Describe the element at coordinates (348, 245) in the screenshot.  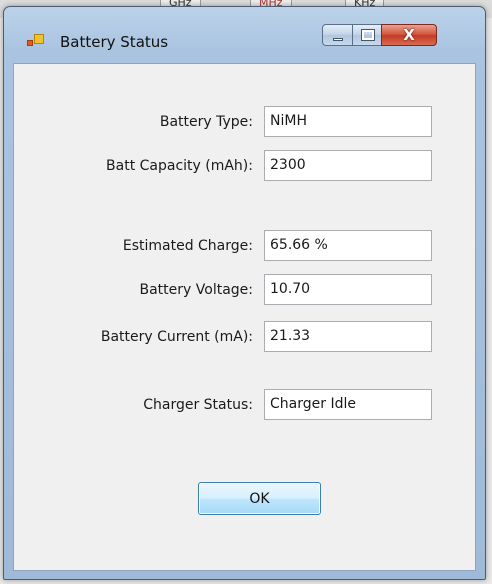
I see `estimated-charge-field: 65.66 %` at that location.